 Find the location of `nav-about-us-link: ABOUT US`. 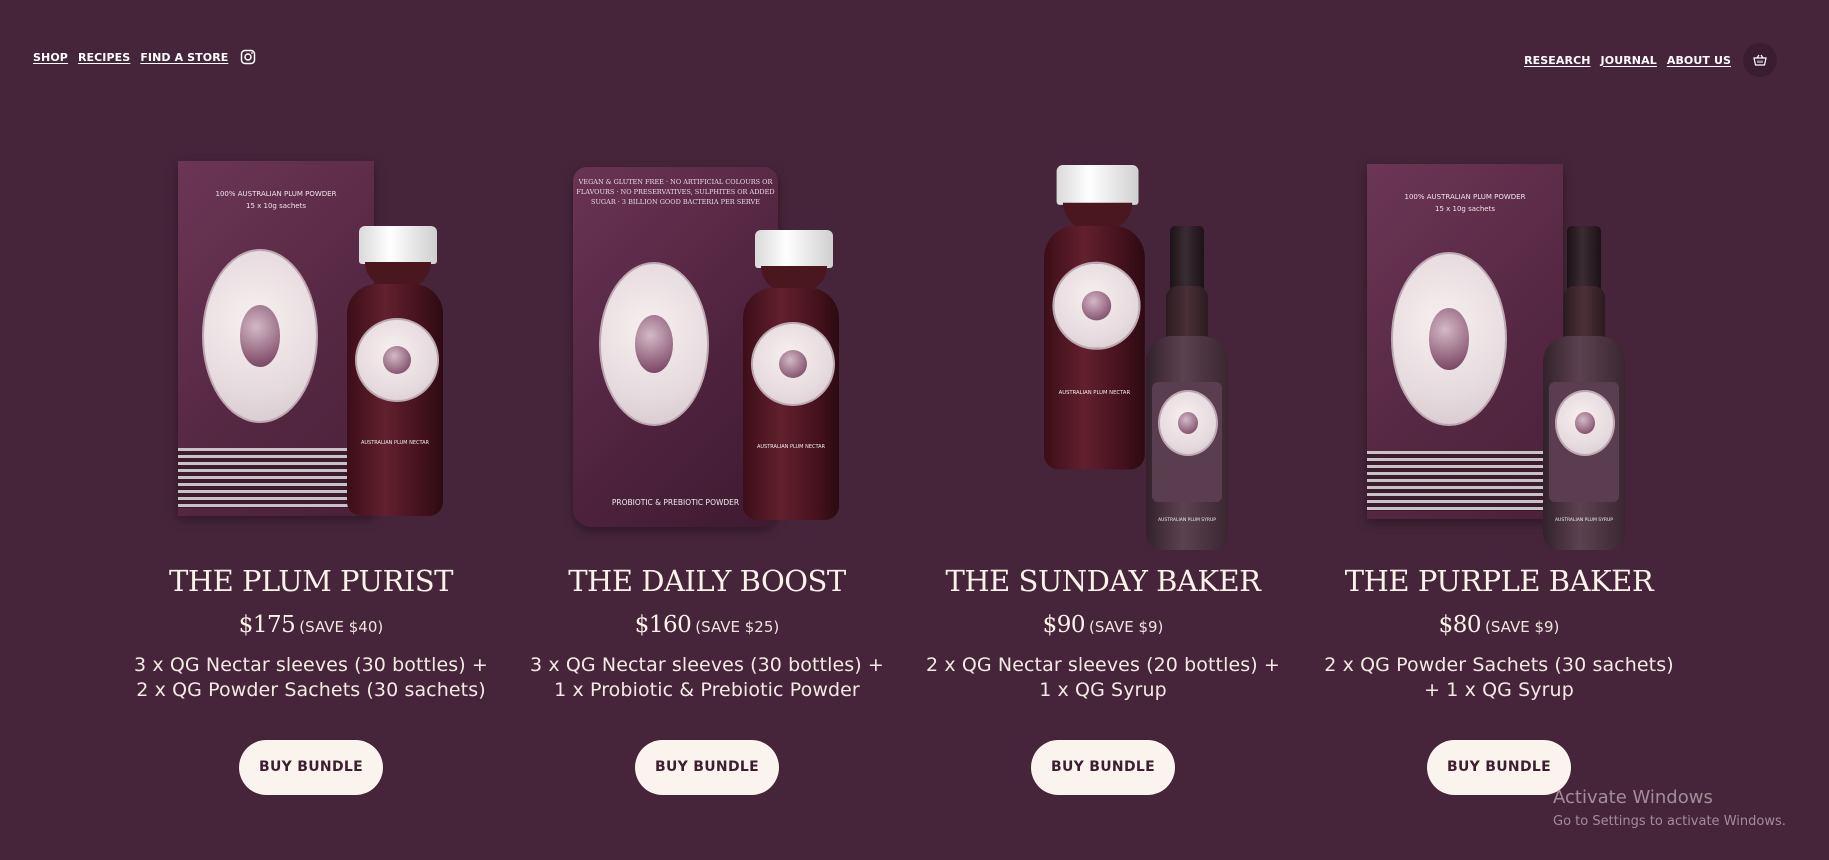

nav-about-us-link: ABOUT US is located at coordinates (1699, 60).